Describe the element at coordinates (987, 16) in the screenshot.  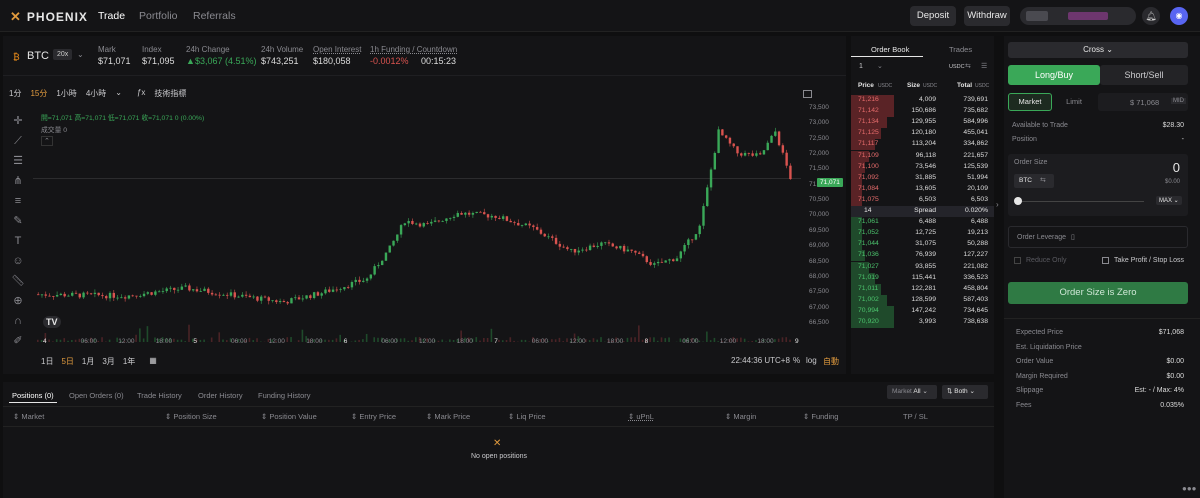
I see `withdraw-button: Withdraw` at that location.